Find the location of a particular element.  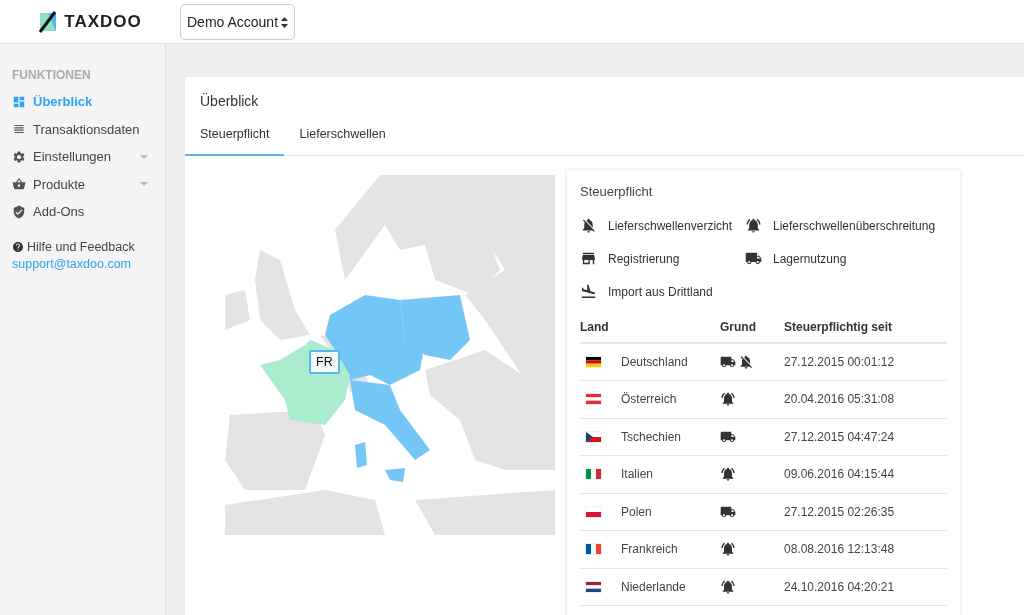

column-header: Steuerpflichtig seit is located at coordinates (865, 328).